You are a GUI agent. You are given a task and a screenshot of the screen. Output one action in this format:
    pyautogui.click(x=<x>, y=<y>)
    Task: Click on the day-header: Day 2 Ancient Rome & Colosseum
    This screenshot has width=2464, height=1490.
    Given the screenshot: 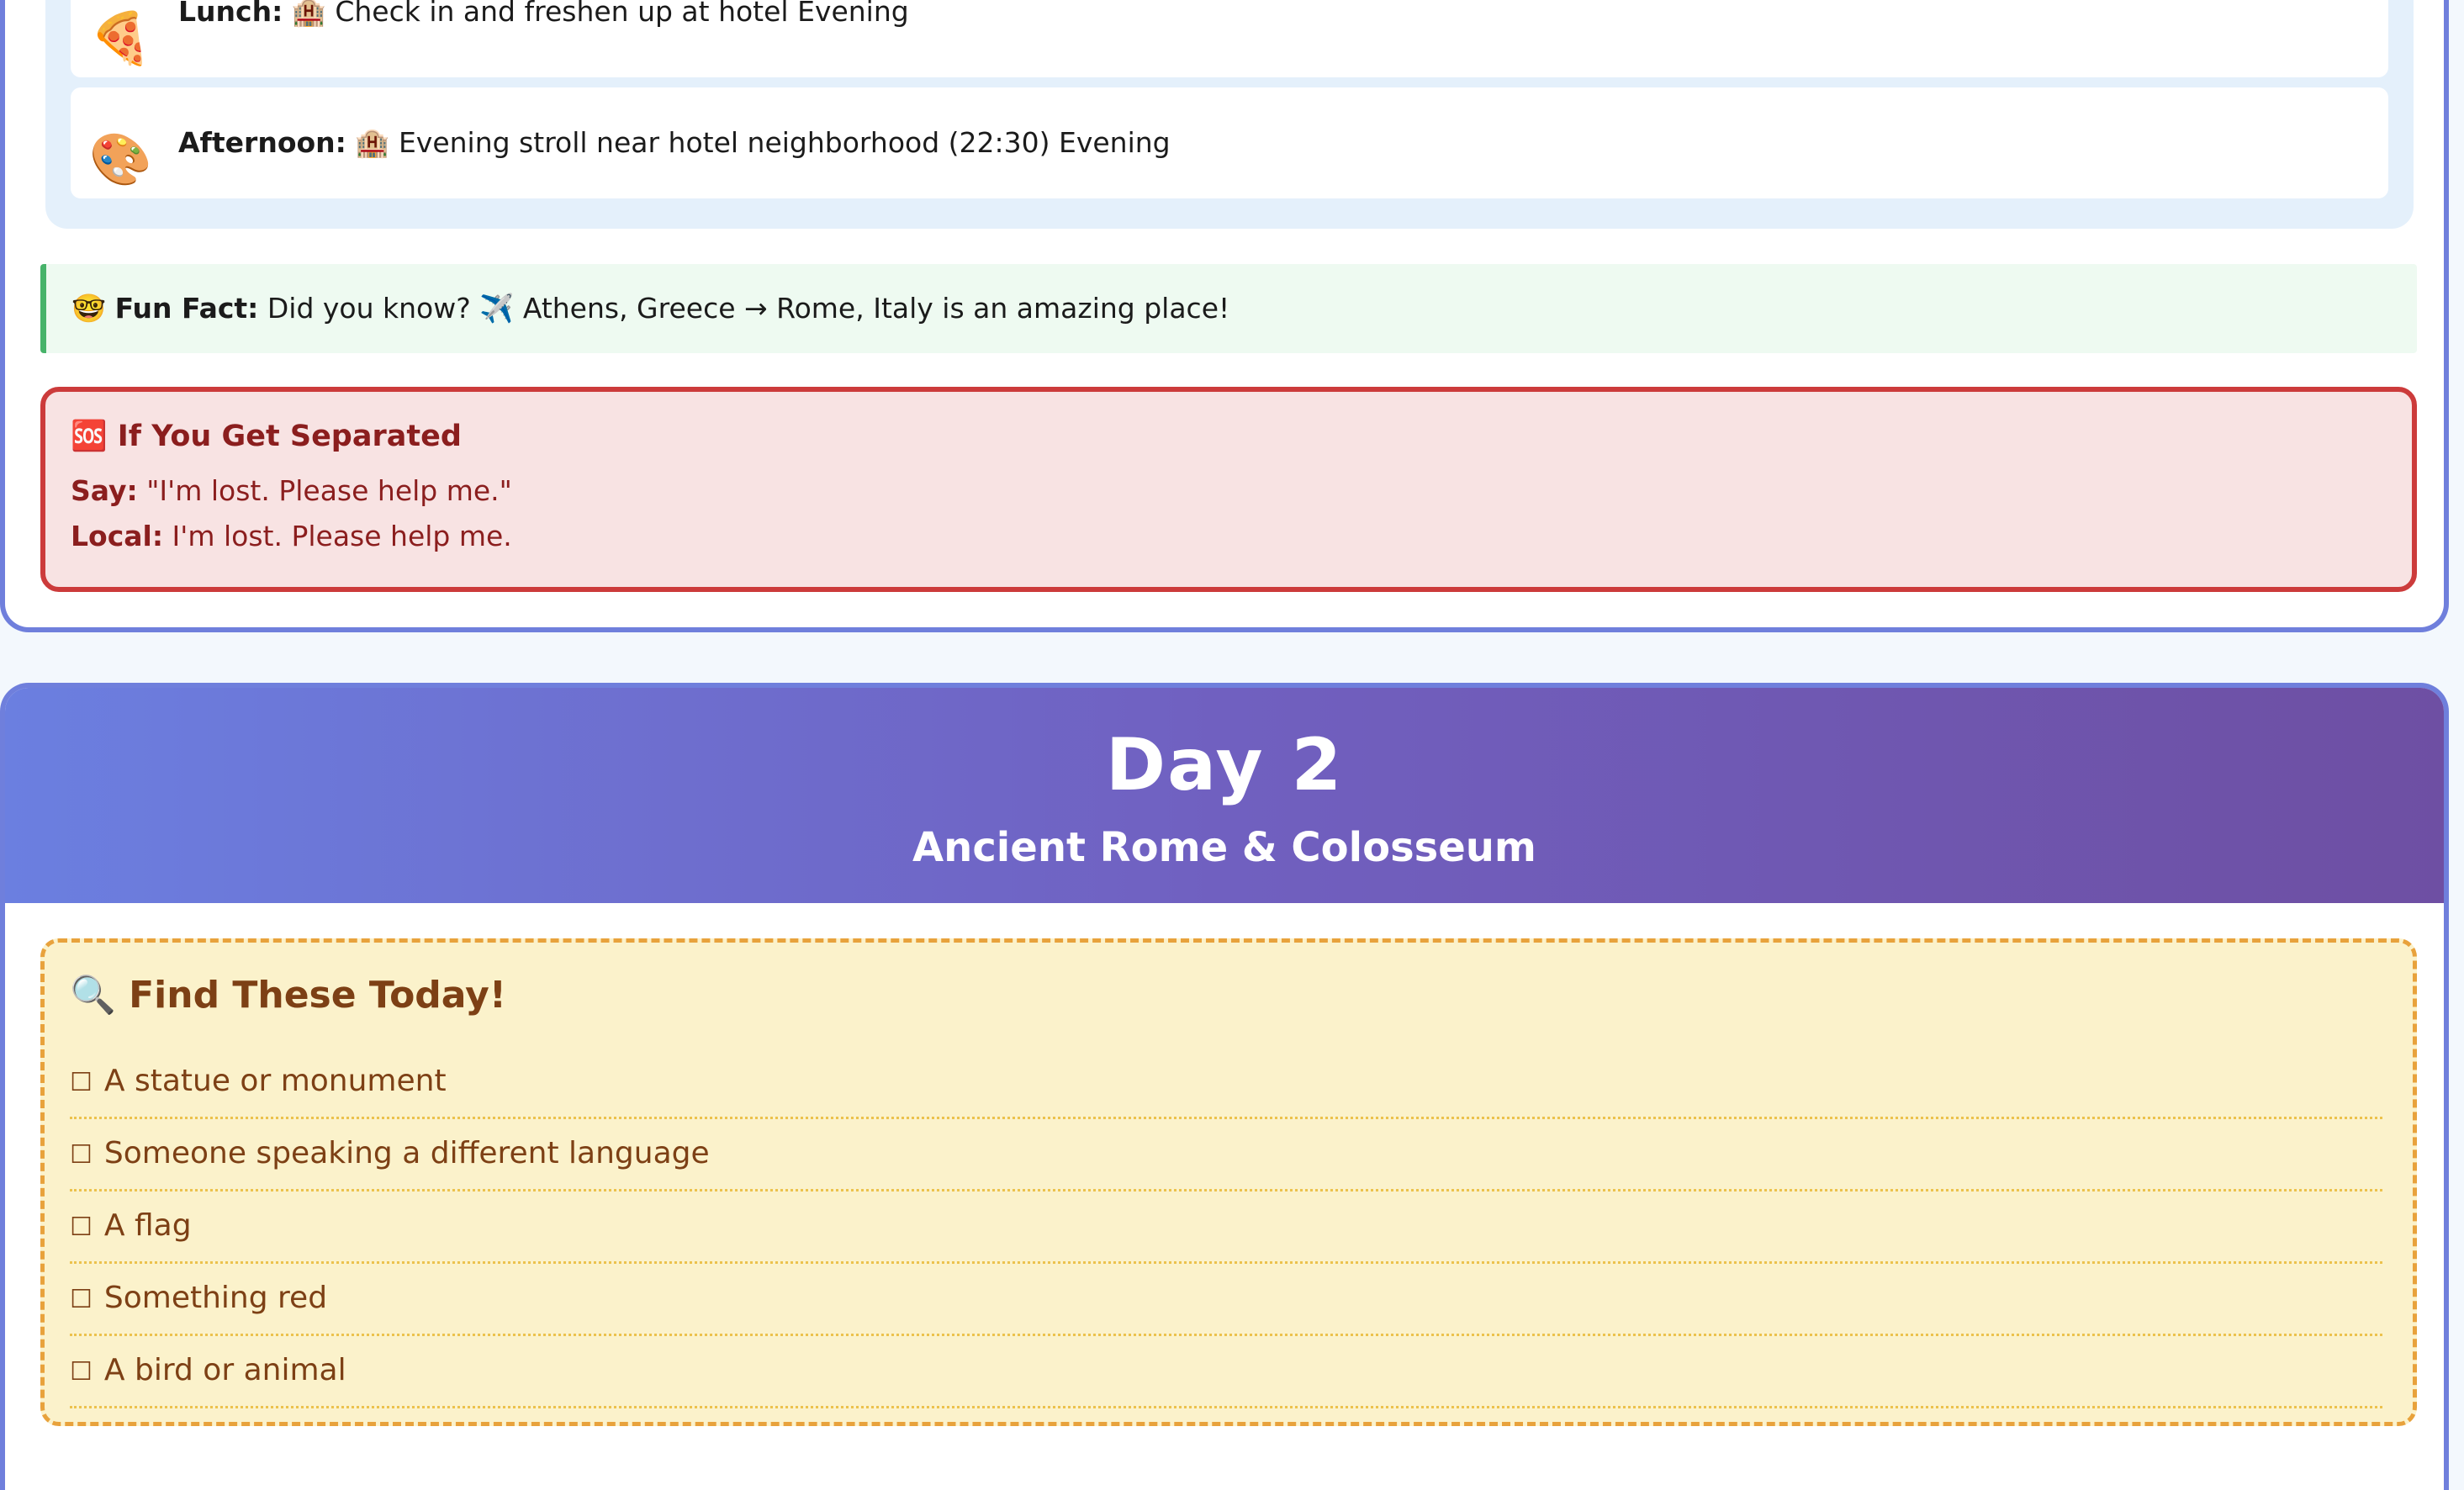 What is the action you would take?
    pyautogui.click(x=1224, y=795)
    